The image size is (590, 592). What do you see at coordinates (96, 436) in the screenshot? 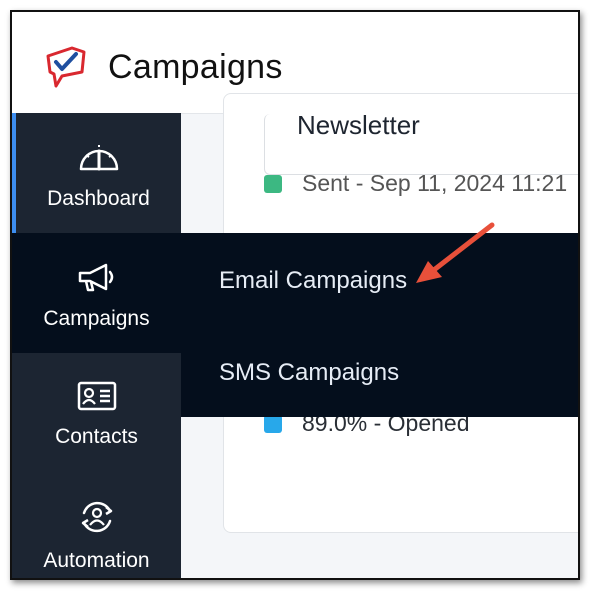
I see `sidebar-item-label: Contacts` at bounding box center [96, 436].